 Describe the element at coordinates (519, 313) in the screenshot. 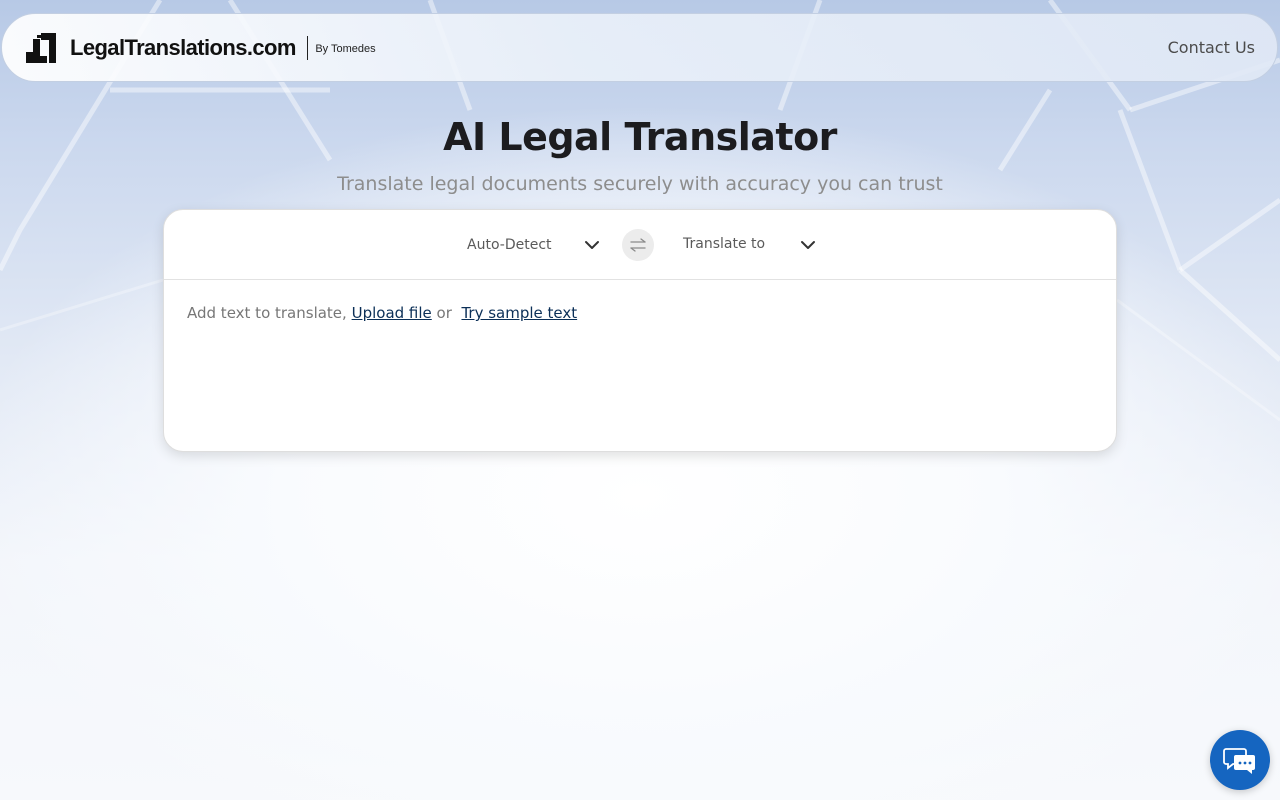

I see `try-sample-text-link: Try sample text` at that location.